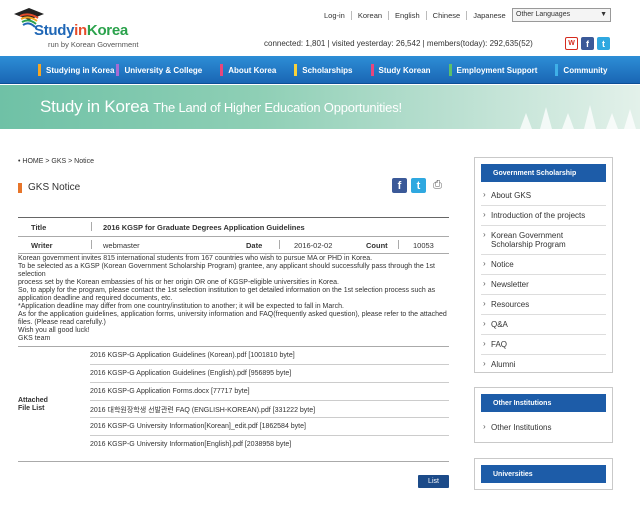 The height and width of the screenshot is (505, 640). I want to click on writer-value: webmaster, so click(121, 245).